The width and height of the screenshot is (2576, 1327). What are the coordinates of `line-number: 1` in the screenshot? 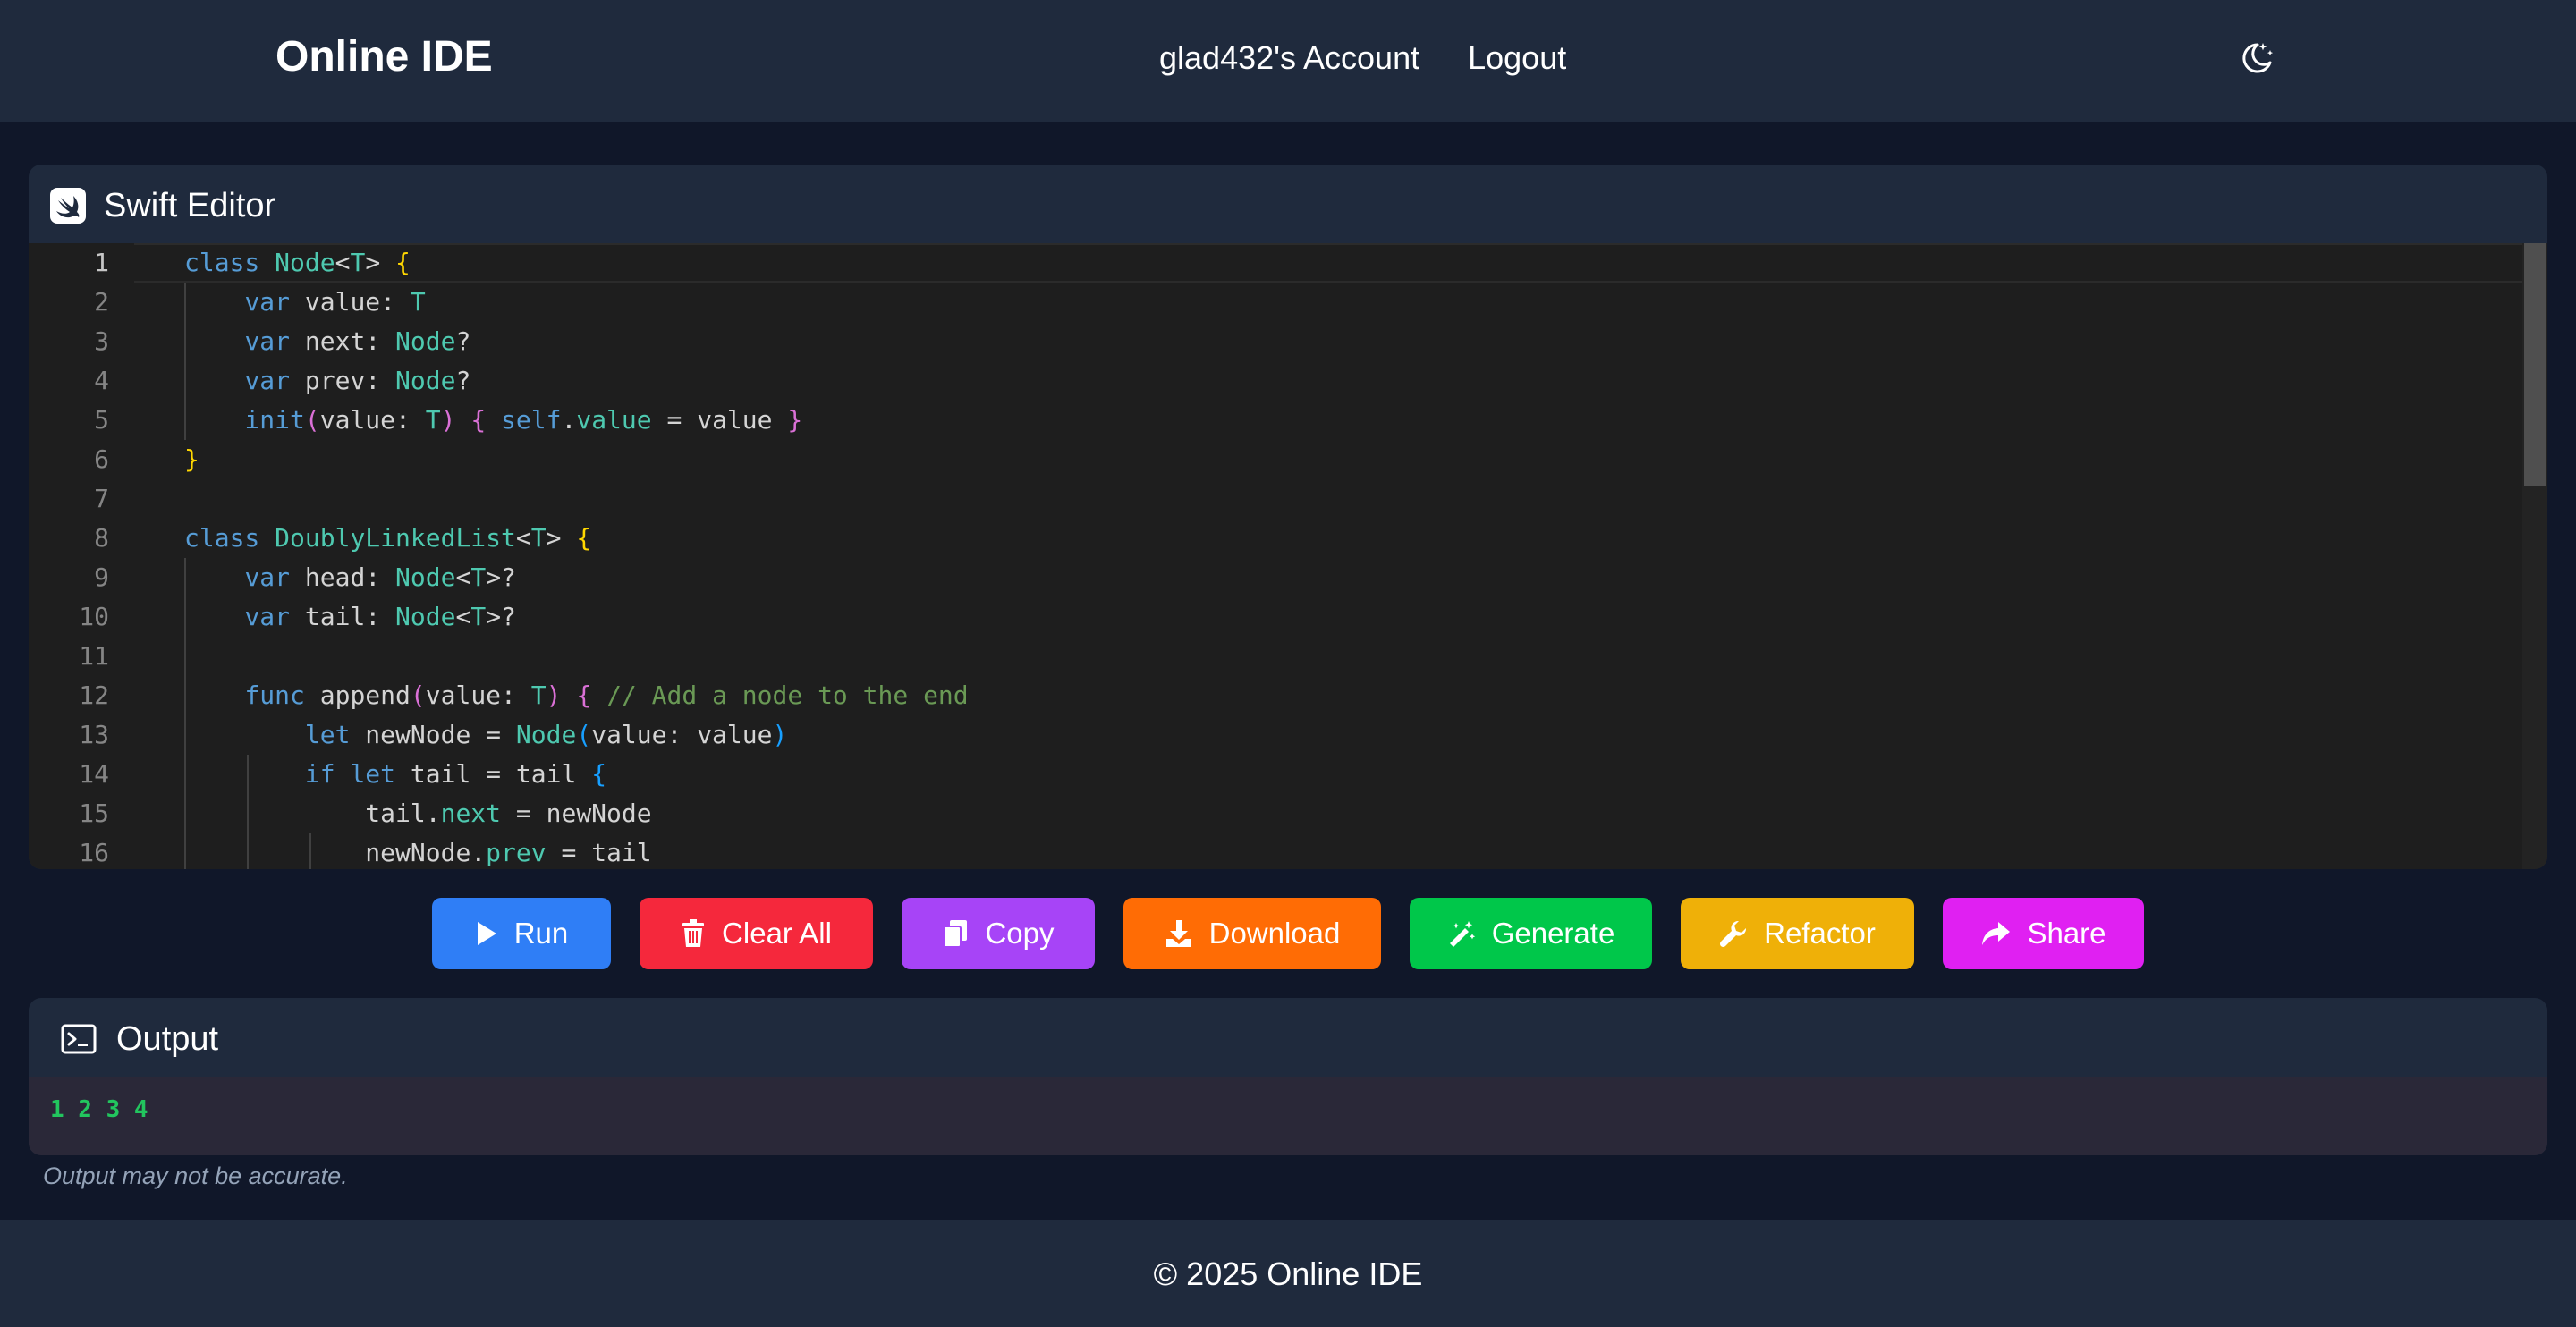 It's located at (101, 262).